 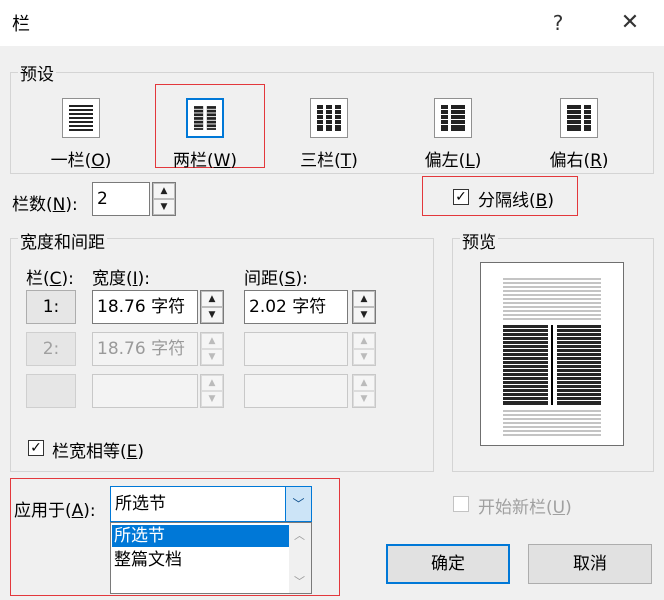 I want to click on preview-legend: 预览, so click(x=479, y=240).